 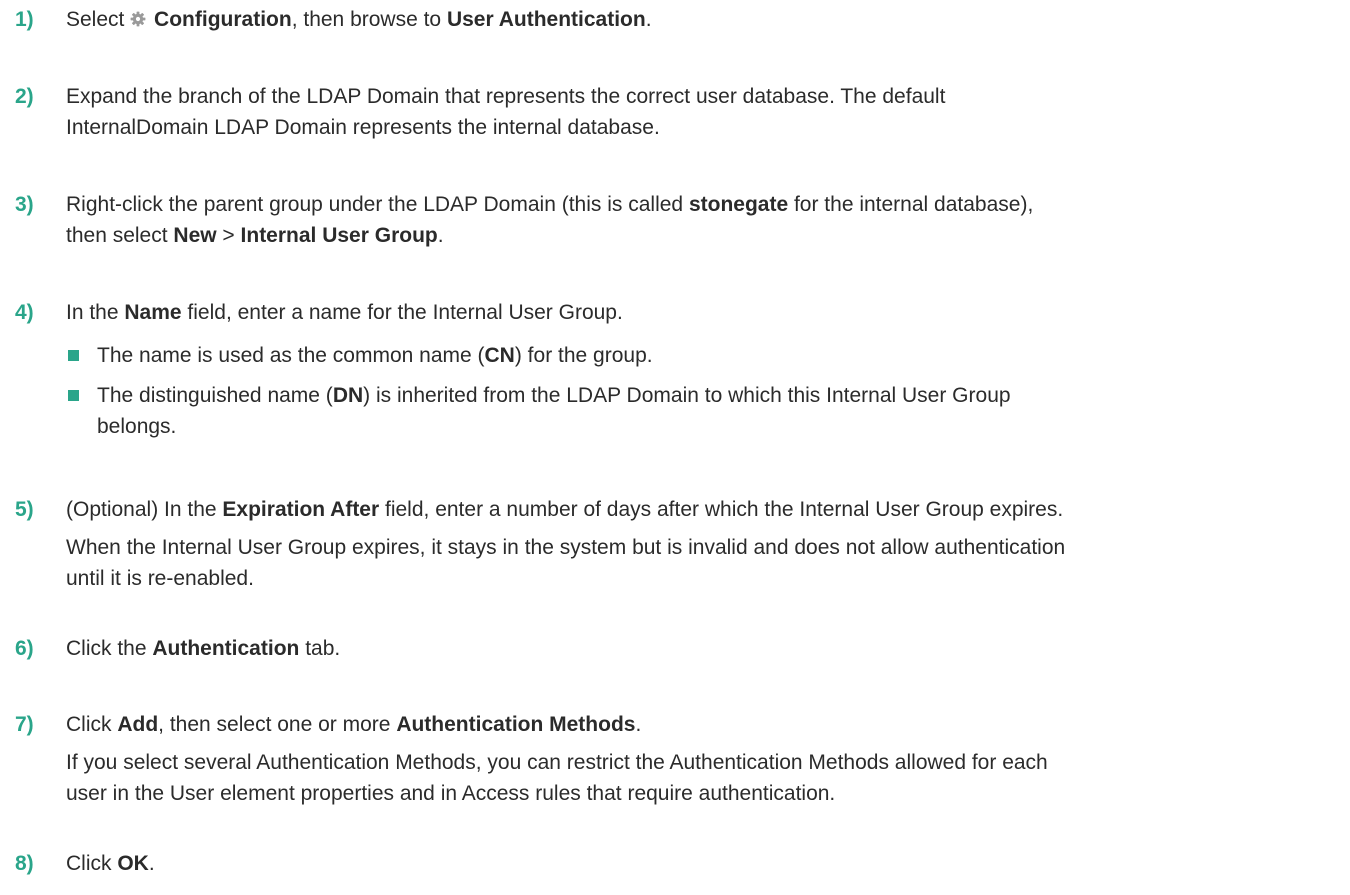 I want to click on step-number: 7), so click(x=24, y=724).